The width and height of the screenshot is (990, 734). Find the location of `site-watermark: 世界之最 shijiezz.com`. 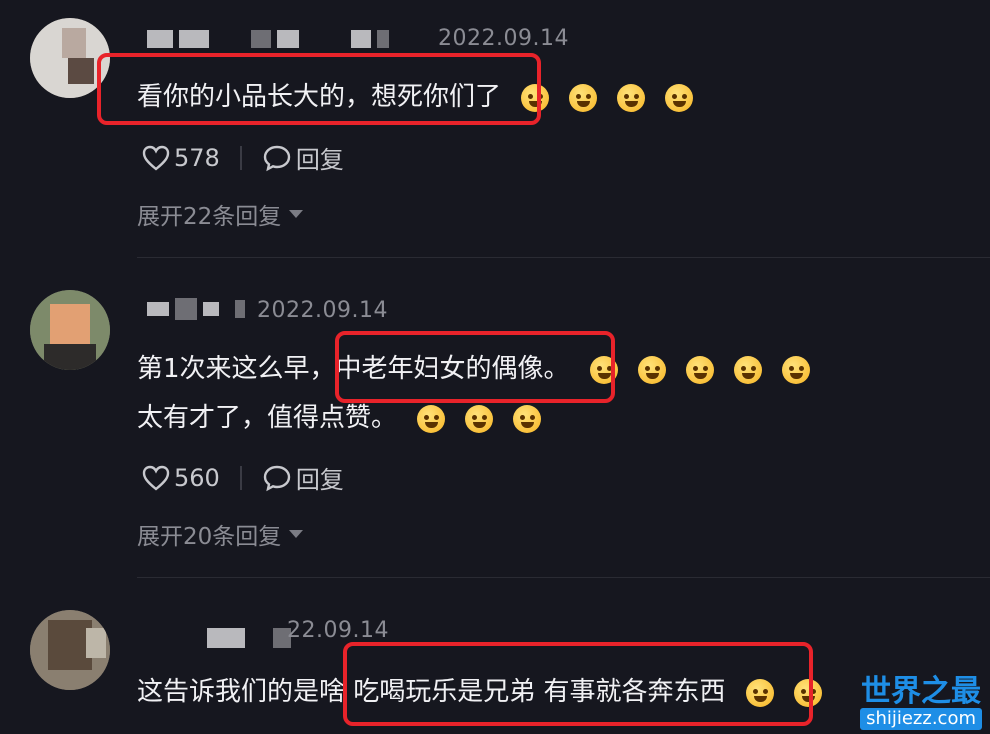

site-watermark: 世界之最 shijiezz.com is located at coordinates (921, 703).